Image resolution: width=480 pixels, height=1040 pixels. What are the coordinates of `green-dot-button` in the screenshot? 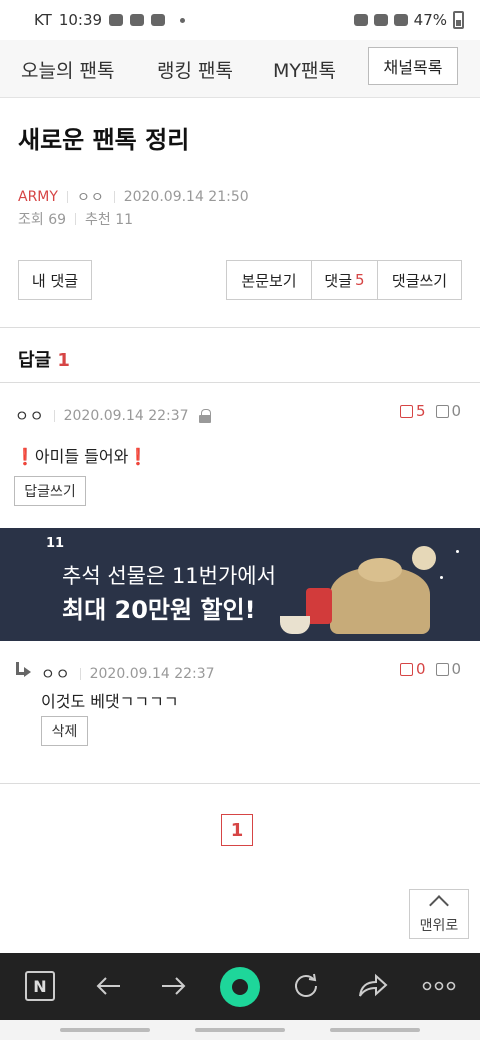 It's located at (240, 987).